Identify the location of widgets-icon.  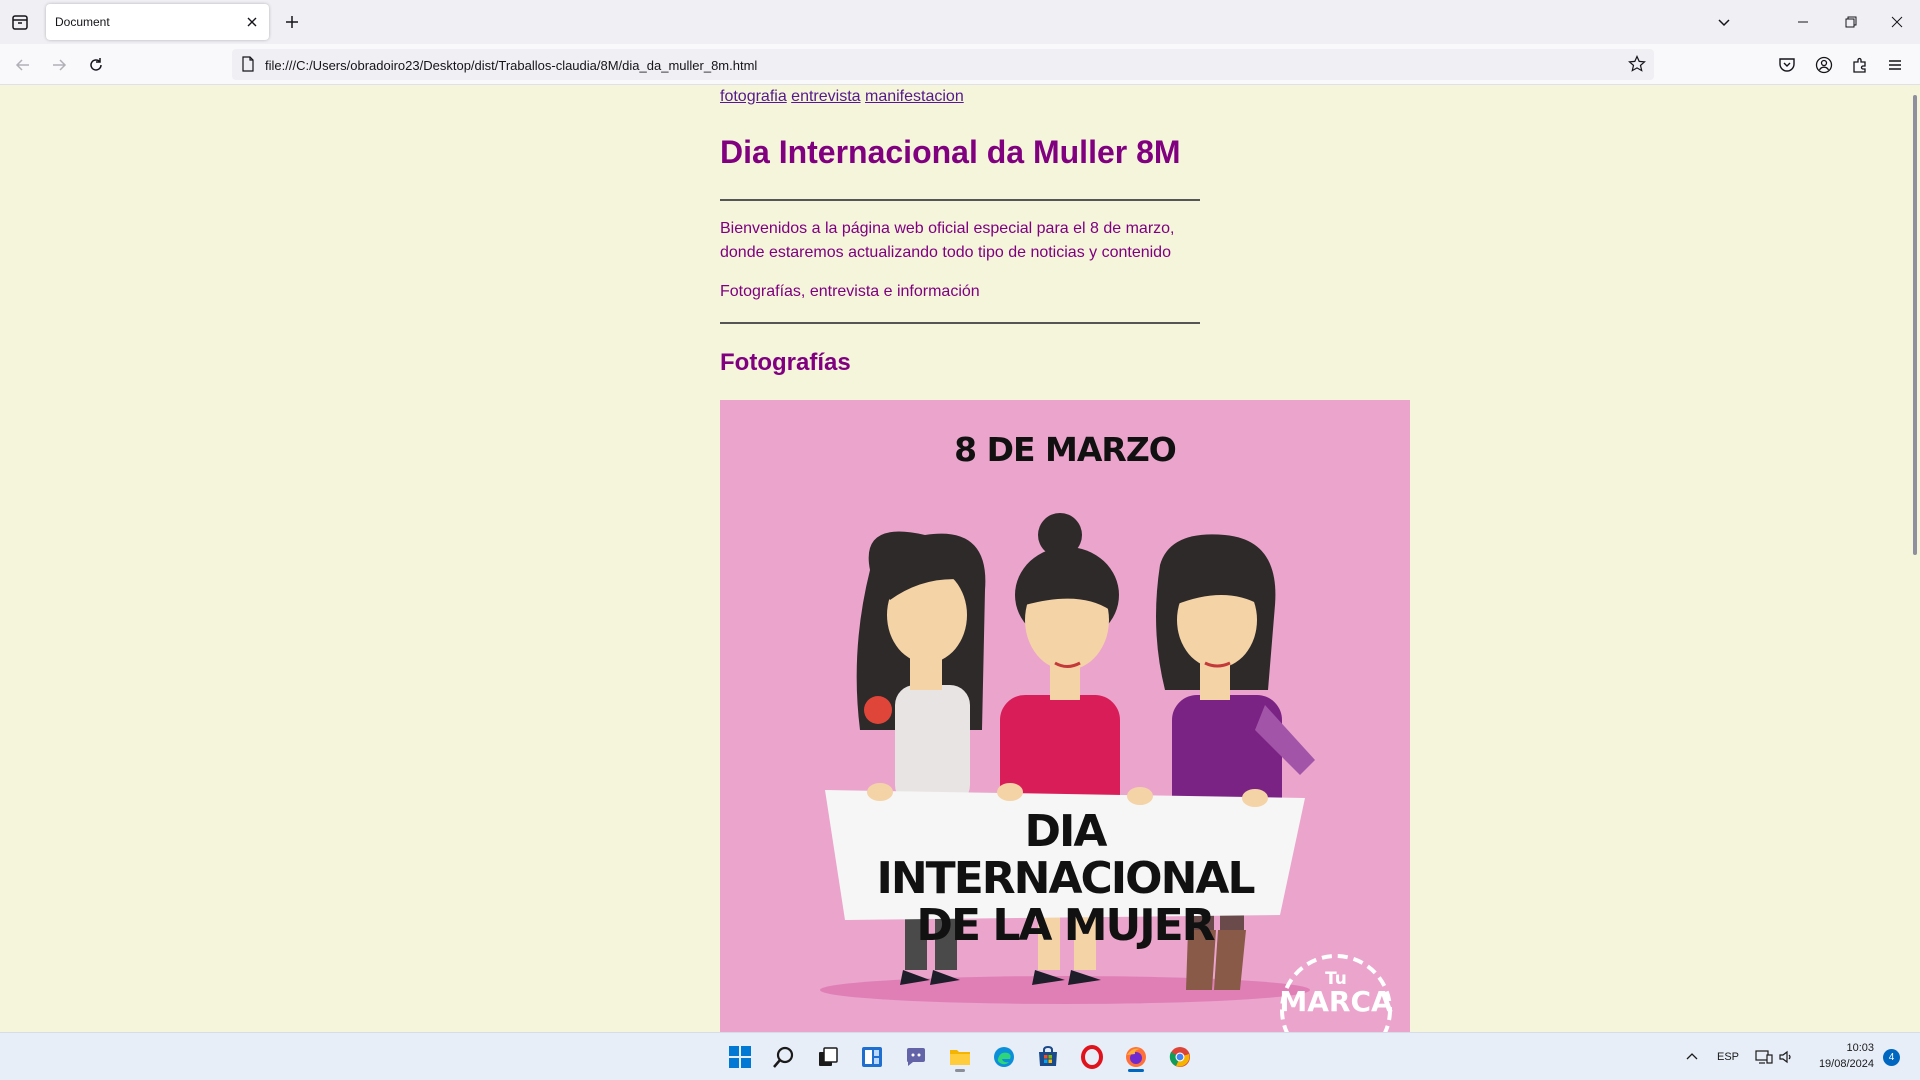
(872, 1057).